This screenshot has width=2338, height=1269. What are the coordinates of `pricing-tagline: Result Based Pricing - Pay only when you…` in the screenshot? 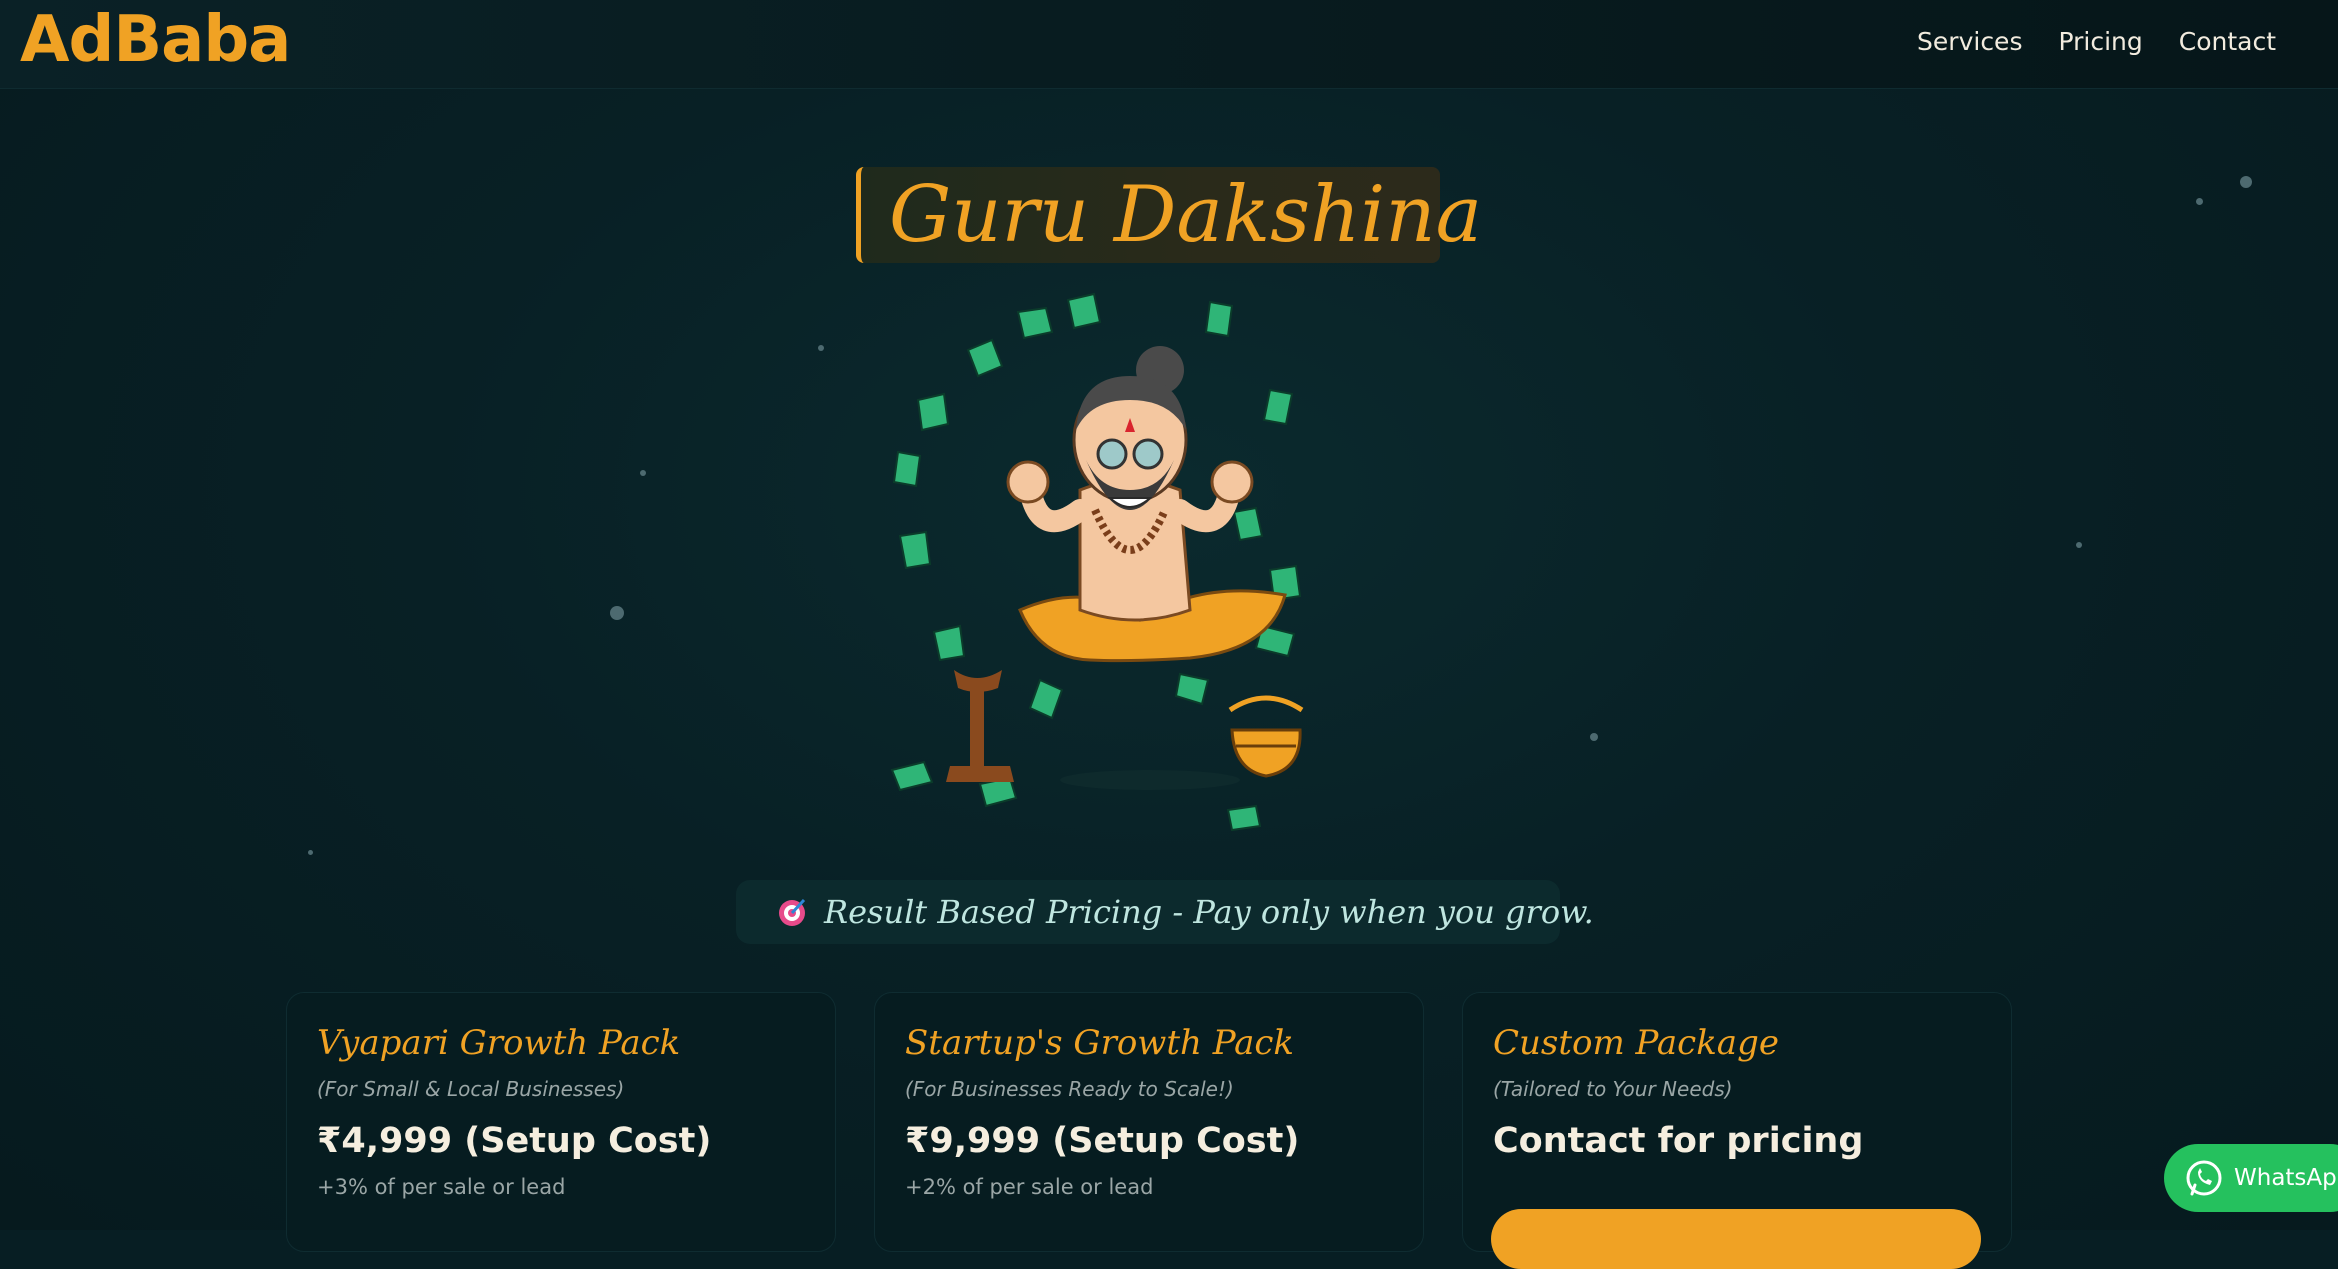 It's located at (1165, 912).